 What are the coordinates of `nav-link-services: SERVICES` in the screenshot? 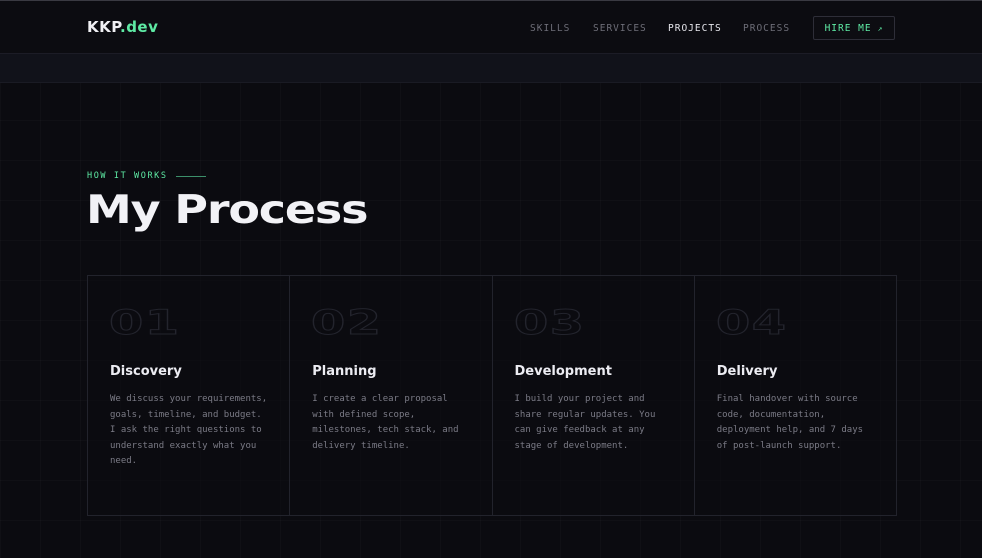 It's located at (620, 28).